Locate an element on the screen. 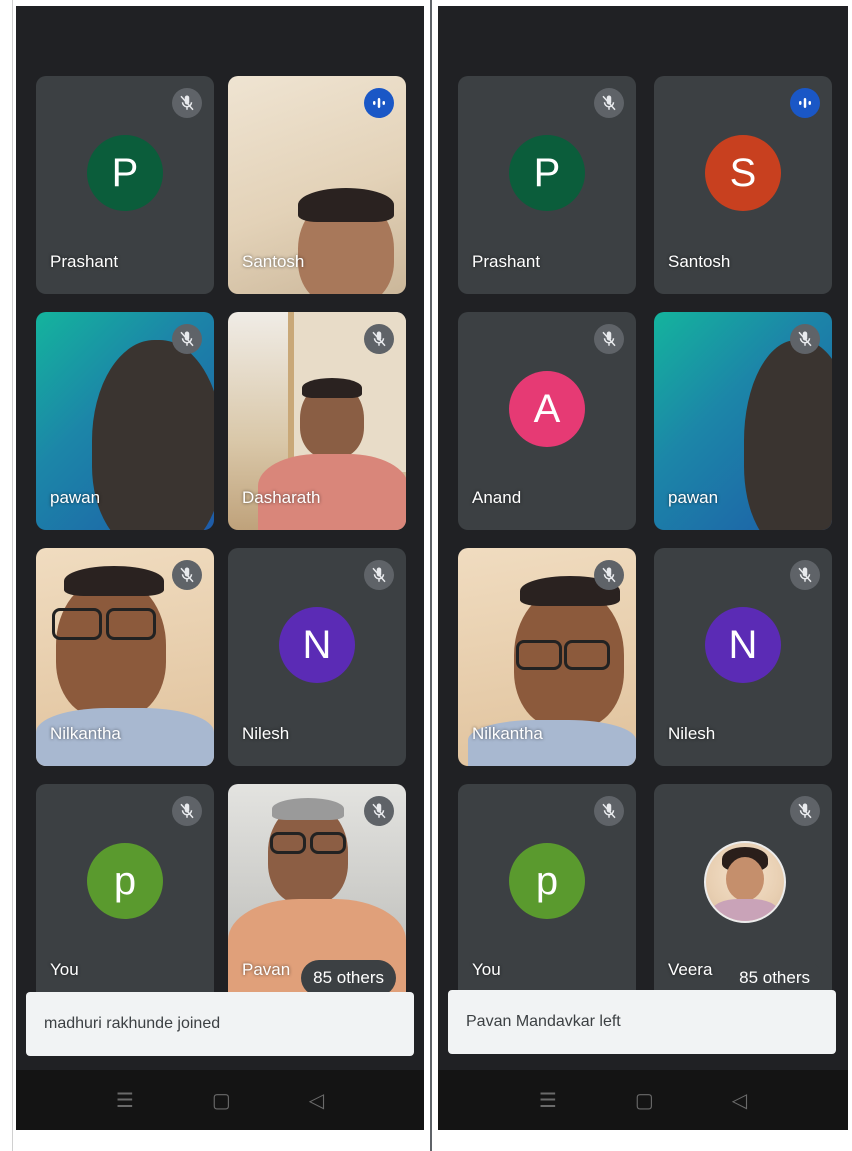 The image size is (852, 1151). participant-tile-dasharath: Dasharath is located at coordinates (317, 421).